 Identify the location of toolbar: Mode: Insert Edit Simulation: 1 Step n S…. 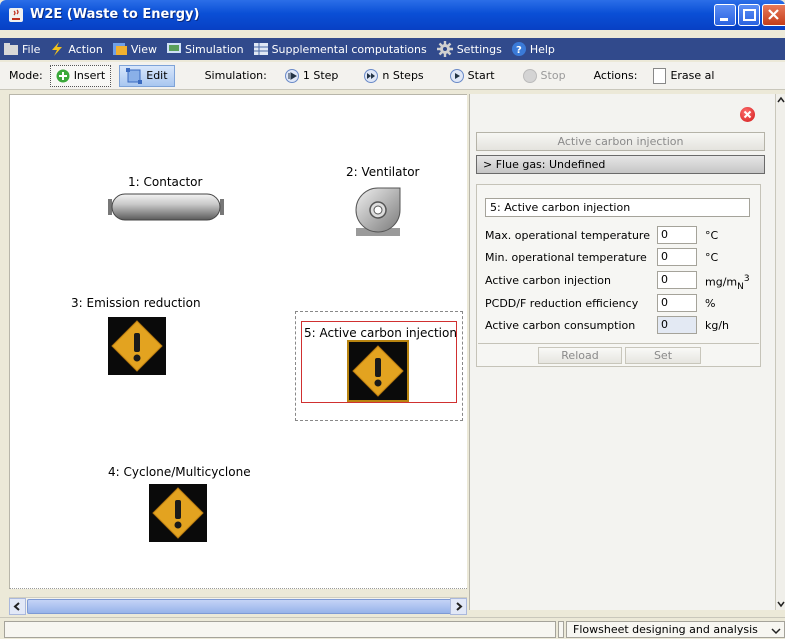
(392, 76).